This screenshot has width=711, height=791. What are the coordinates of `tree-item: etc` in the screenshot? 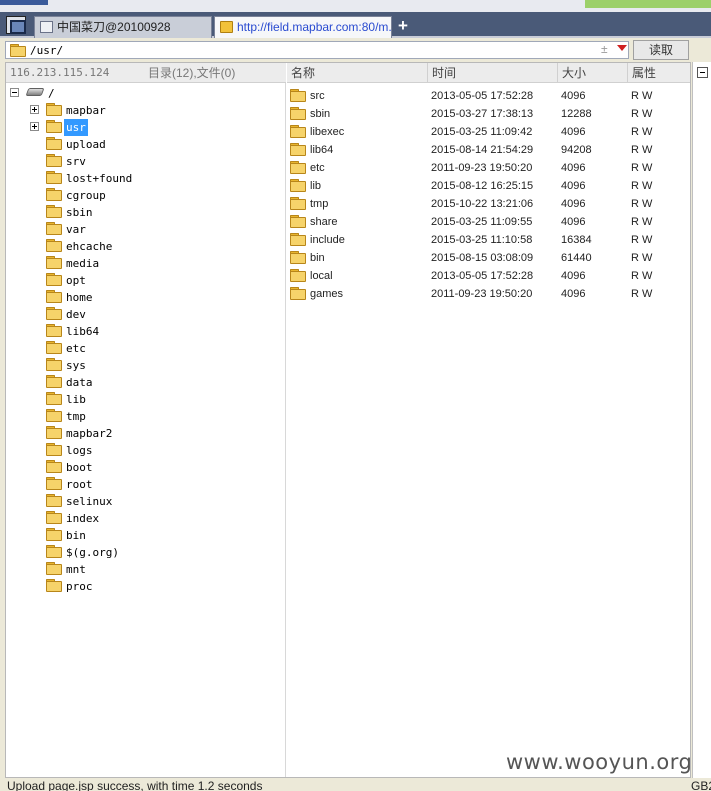 It's located at (145, 348).